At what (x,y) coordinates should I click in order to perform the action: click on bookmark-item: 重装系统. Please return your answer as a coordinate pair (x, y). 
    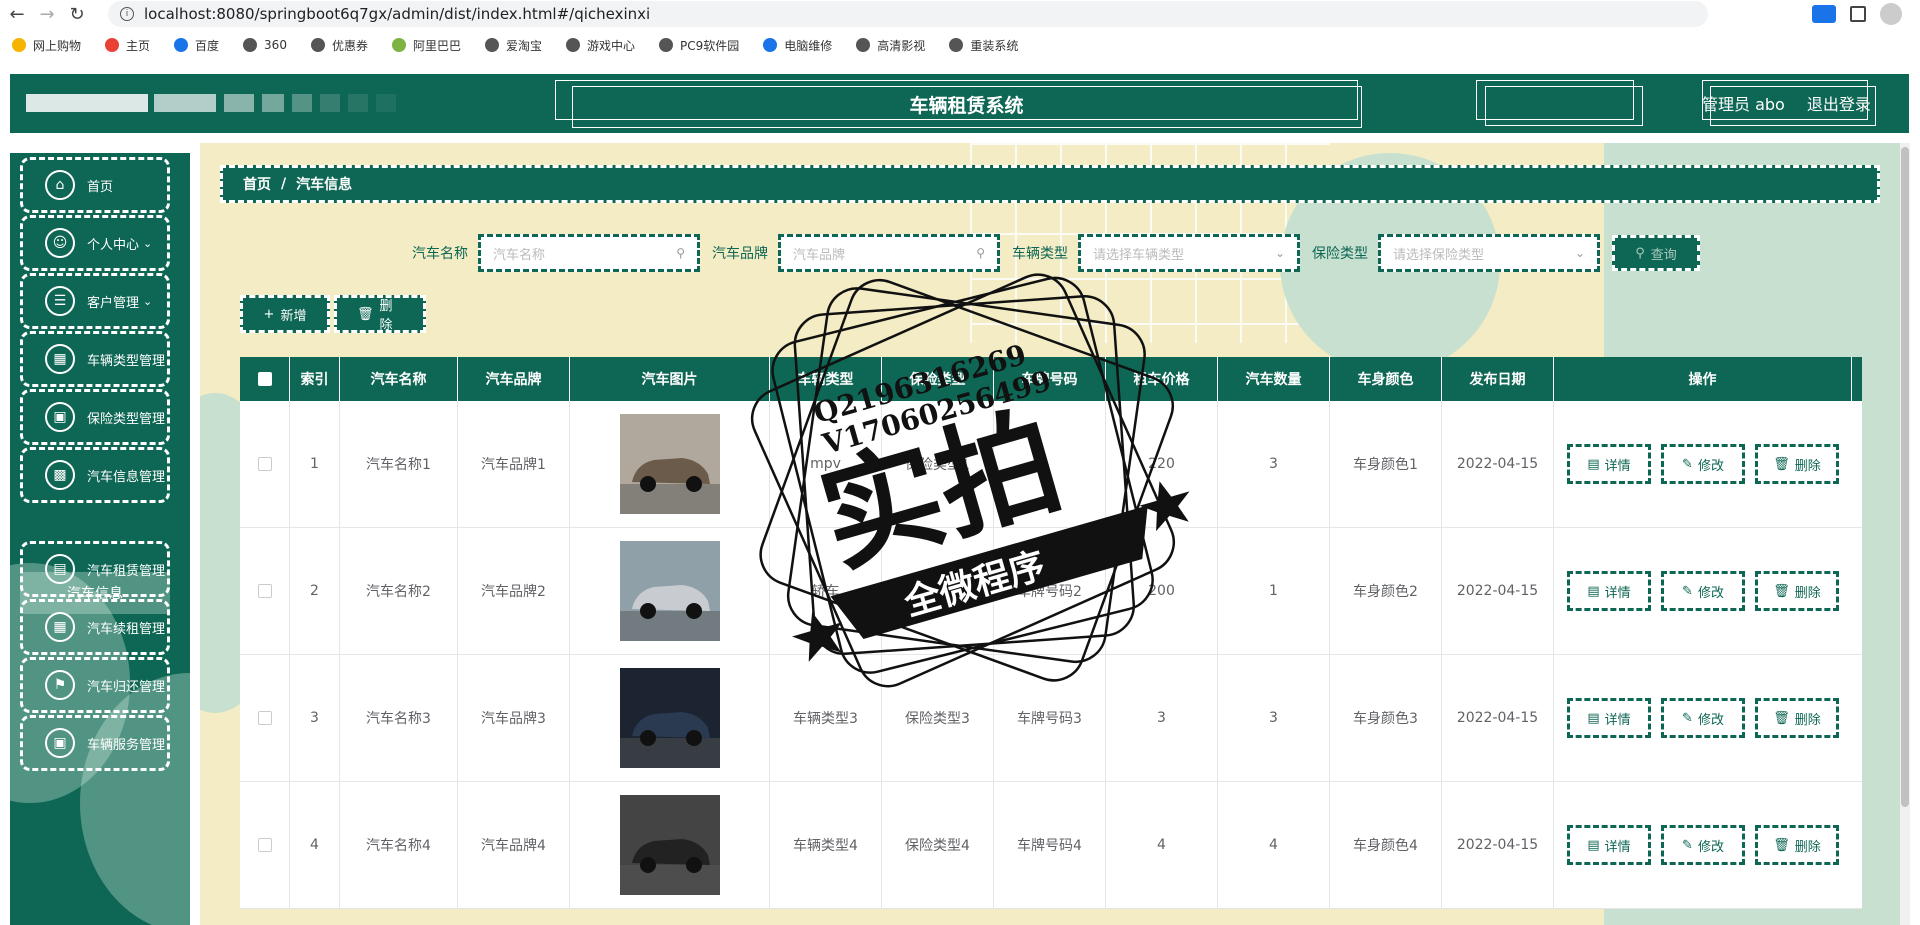
    Looking at the image, I should click on (983, 45).